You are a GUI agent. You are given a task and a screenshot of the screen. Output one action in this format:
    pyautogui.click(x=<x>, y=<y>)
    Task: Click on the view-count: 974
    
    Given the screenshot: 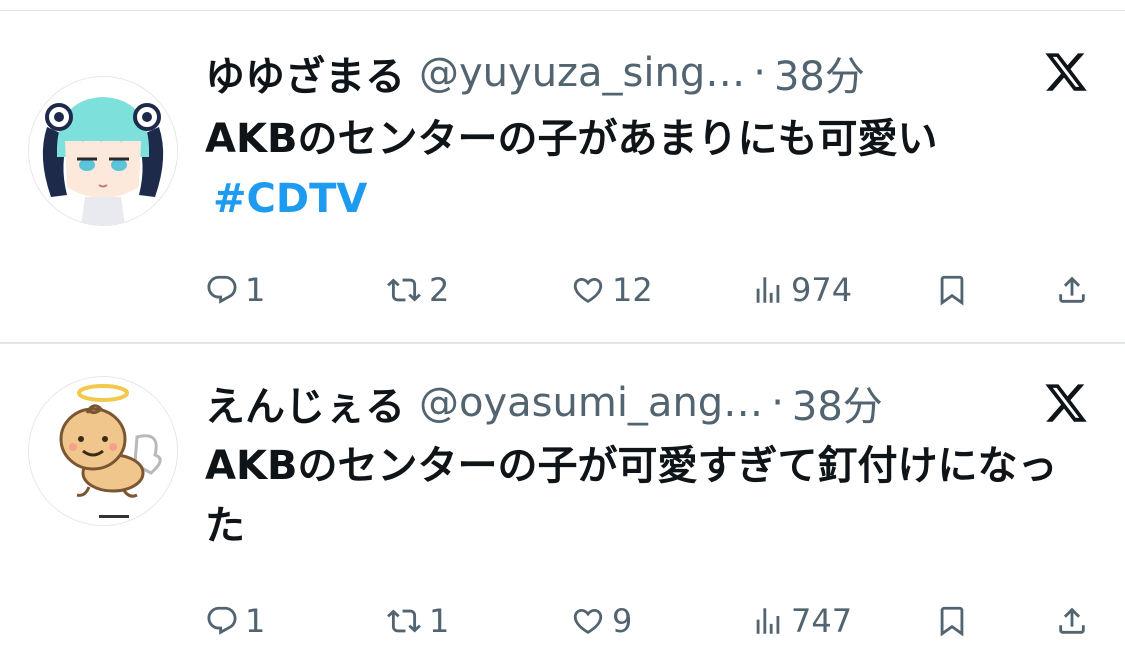 What is the action you would take?
    pyautogui.click(x=822, y=290)
    